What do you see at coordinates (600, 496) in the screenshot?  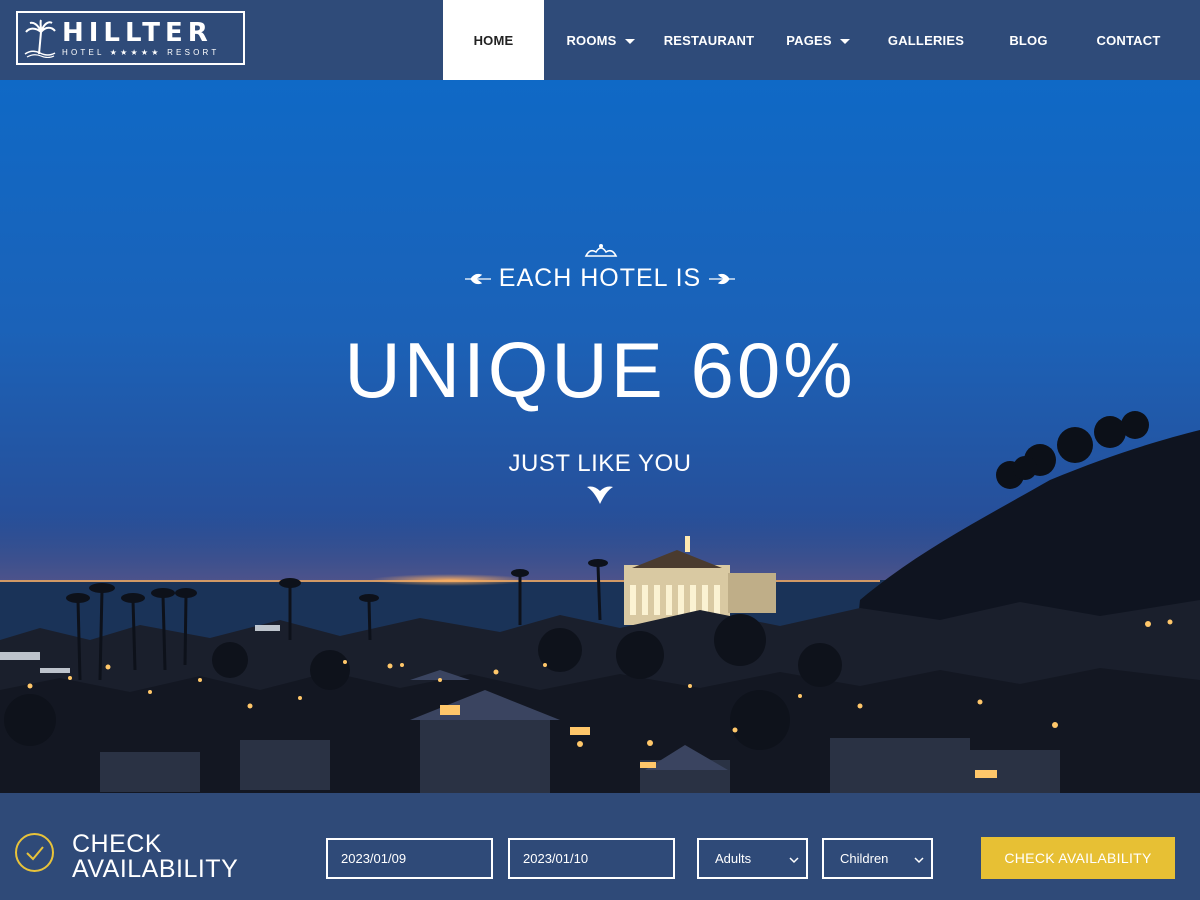 I see `ornament-drop-icon` at bounding box center [600, 496].